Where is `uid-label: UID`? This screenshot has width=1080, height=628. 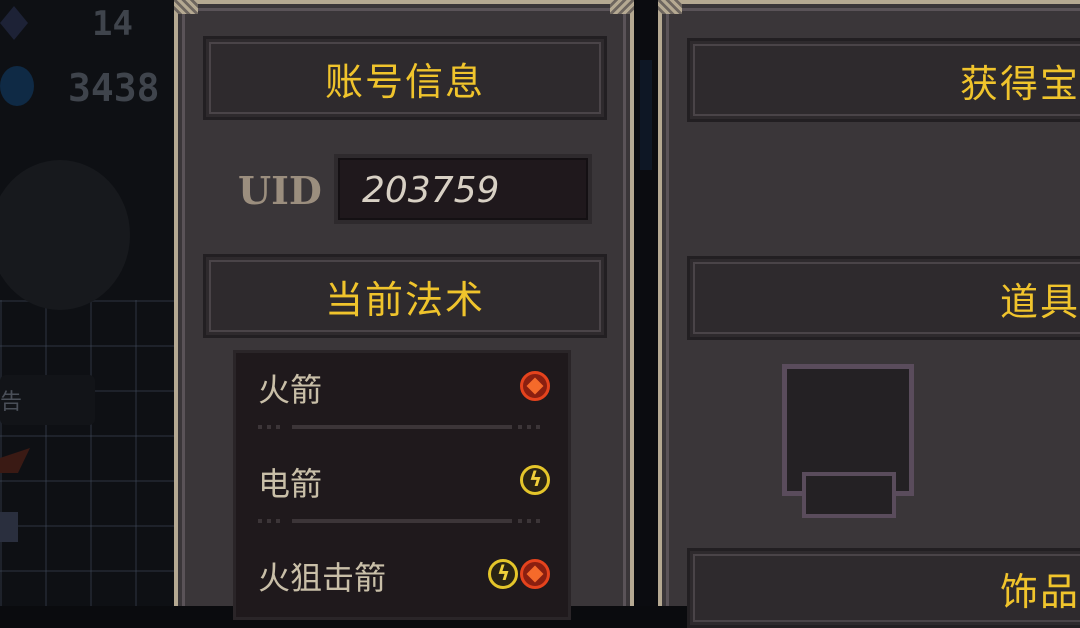 uid-label: UID is located at coordinates (280, 190).